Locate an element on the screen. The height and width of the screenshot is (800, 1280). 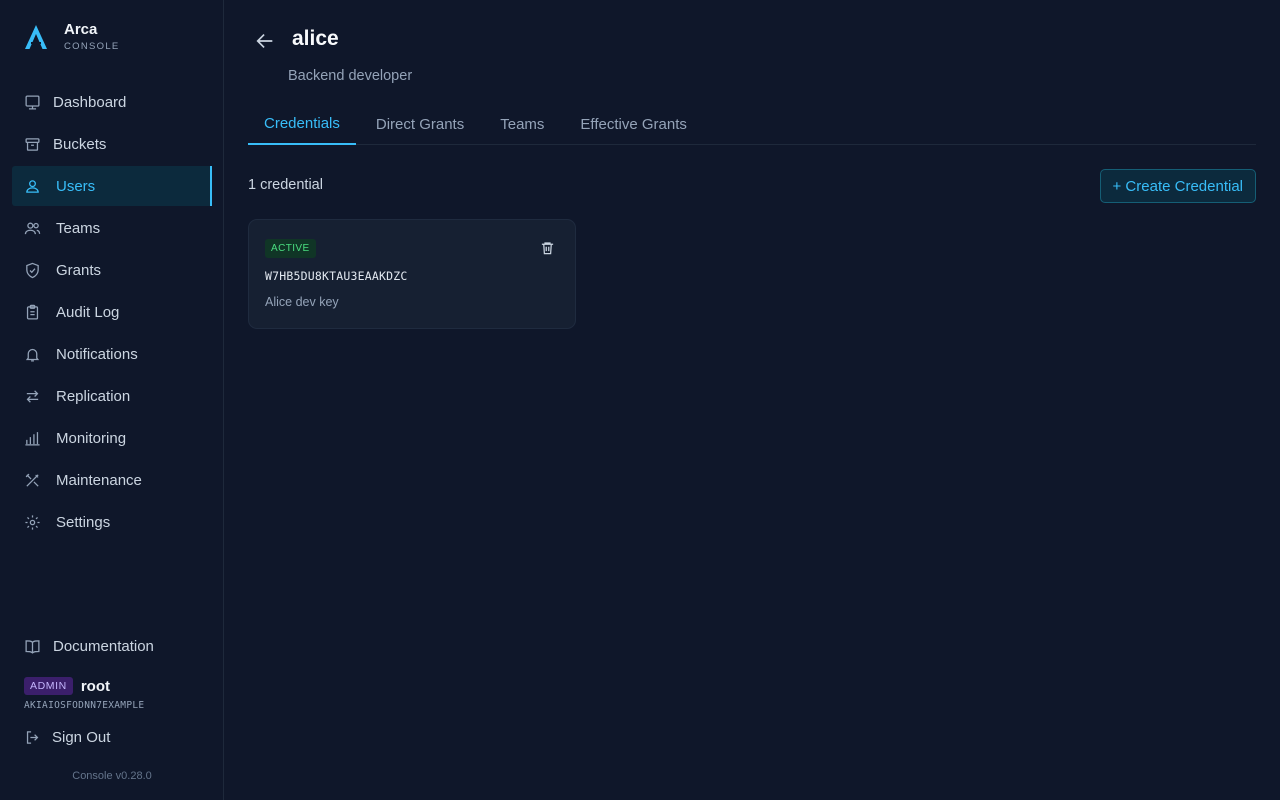
documentation-link: Documentation is located at coordinates (89, 646).